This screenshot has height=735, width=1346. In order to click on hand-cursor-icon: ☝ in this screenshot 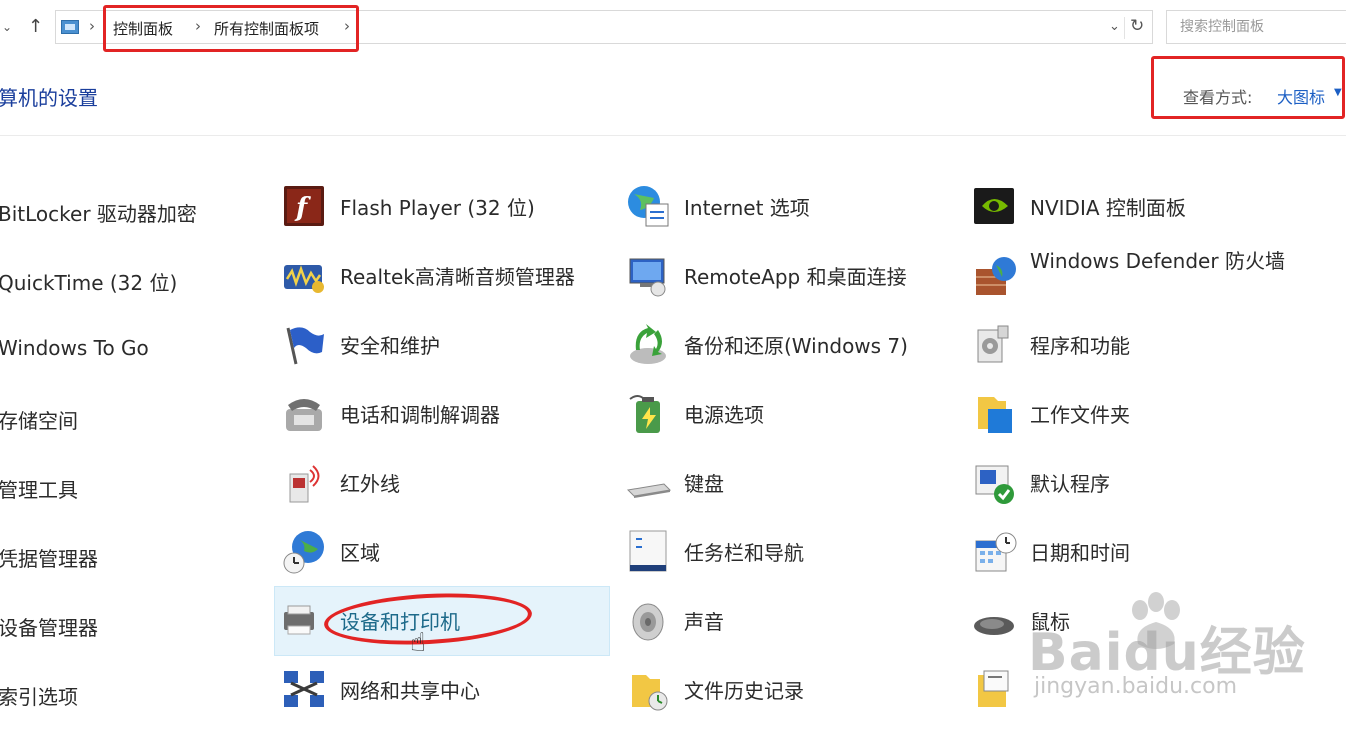, I will do `click(418, 643)`.